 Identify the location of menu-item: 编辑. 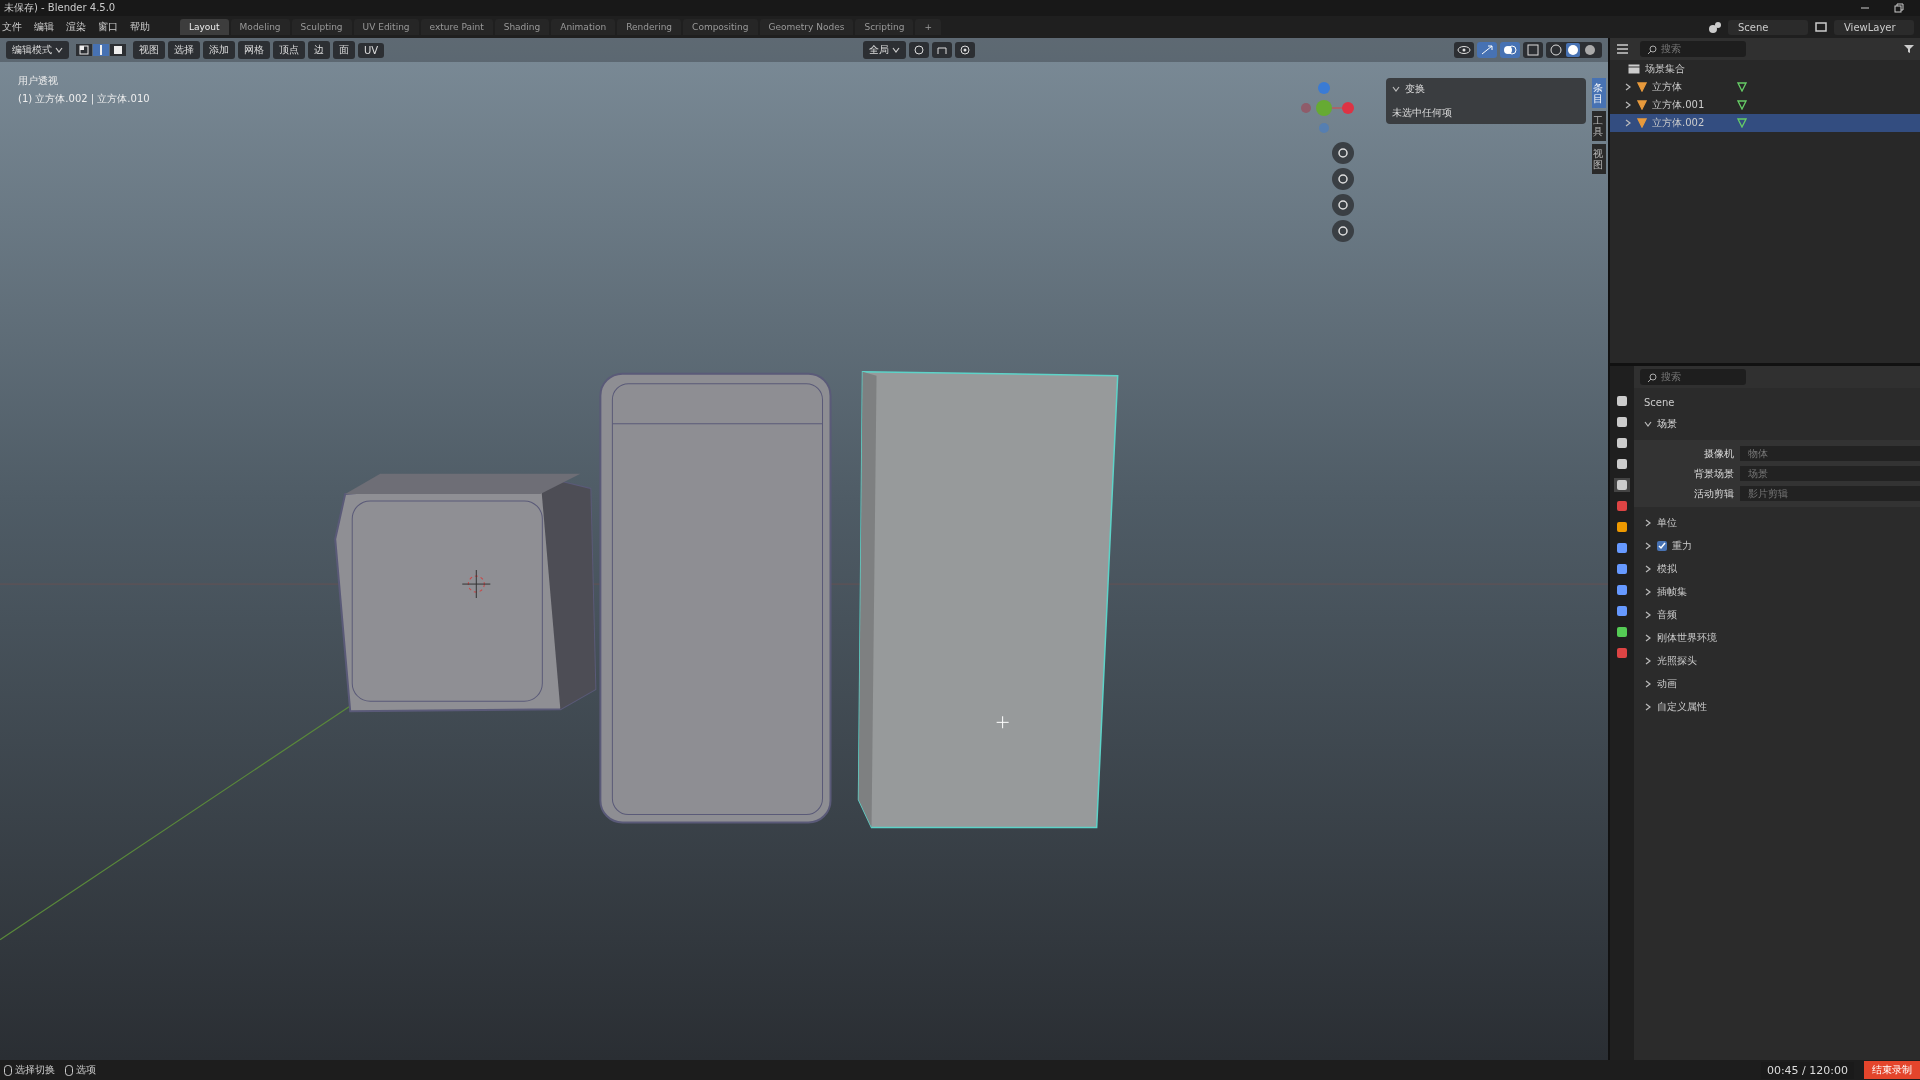
(44, 27).